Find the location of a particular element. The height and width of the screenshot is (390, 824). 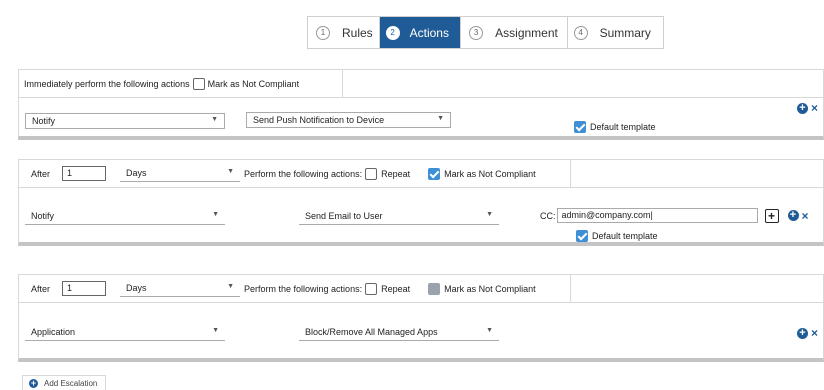

step-label: Actions is located at coordinates (429, 32).